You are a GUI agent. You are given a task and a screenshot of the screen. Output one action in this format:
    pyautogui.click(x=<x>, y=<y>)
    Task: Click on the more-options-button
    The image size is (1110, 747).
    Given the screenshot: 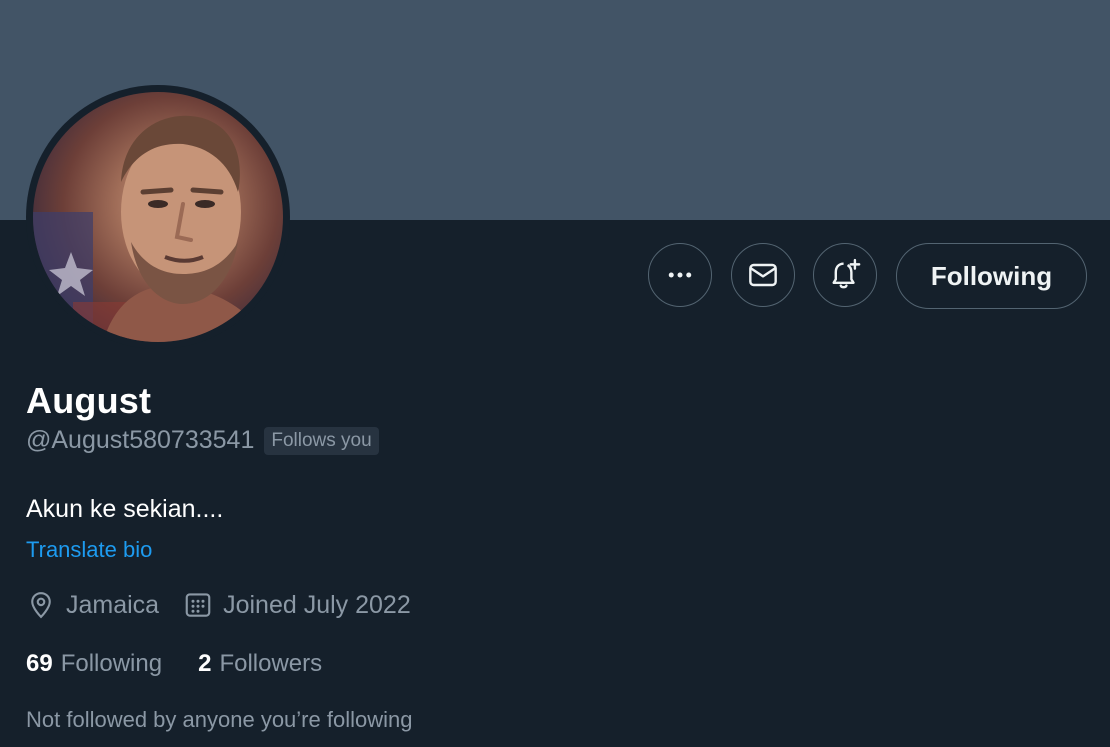 What is the action you would take?
    pyautogui.click(x=680, y=275)
    